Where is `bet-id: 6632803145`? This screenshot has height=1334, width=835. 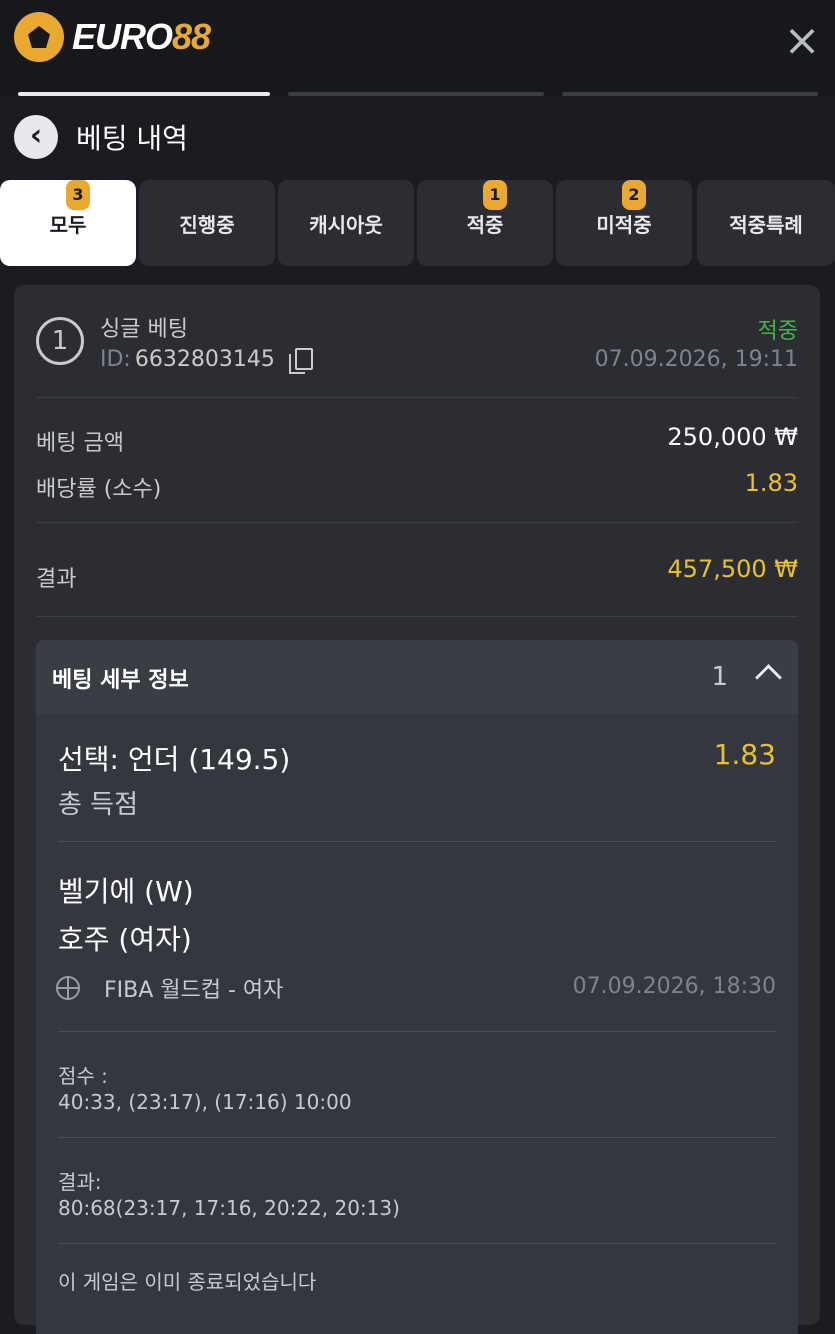
bet-id: 6632803145 is located at coordinates (204, 359).